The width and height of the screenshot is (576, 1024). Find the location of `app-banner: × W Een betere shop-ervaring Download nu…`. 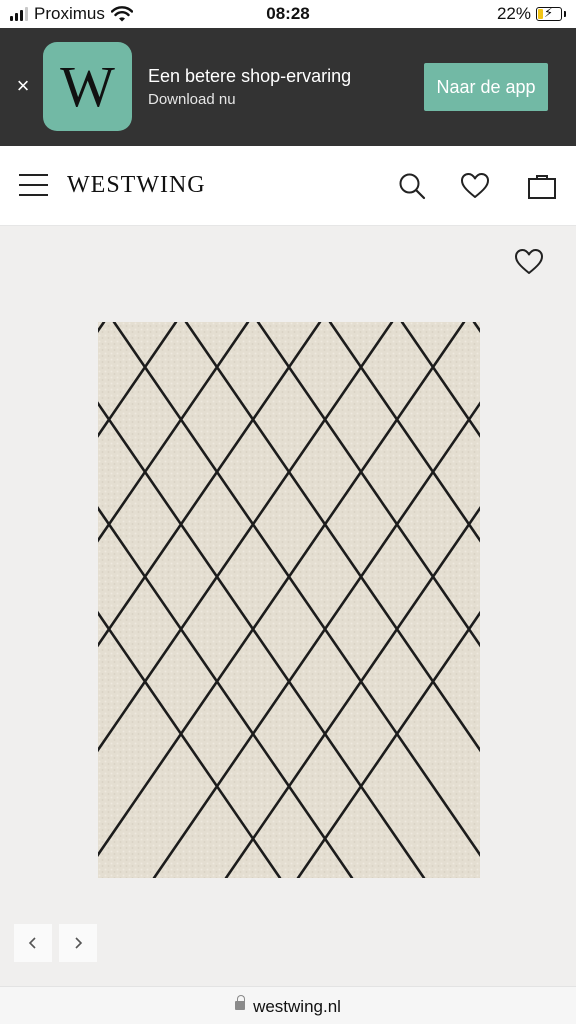

app-banner: × W Een betere shop-ervaring Download nu… is located at coordinates (288, 87).